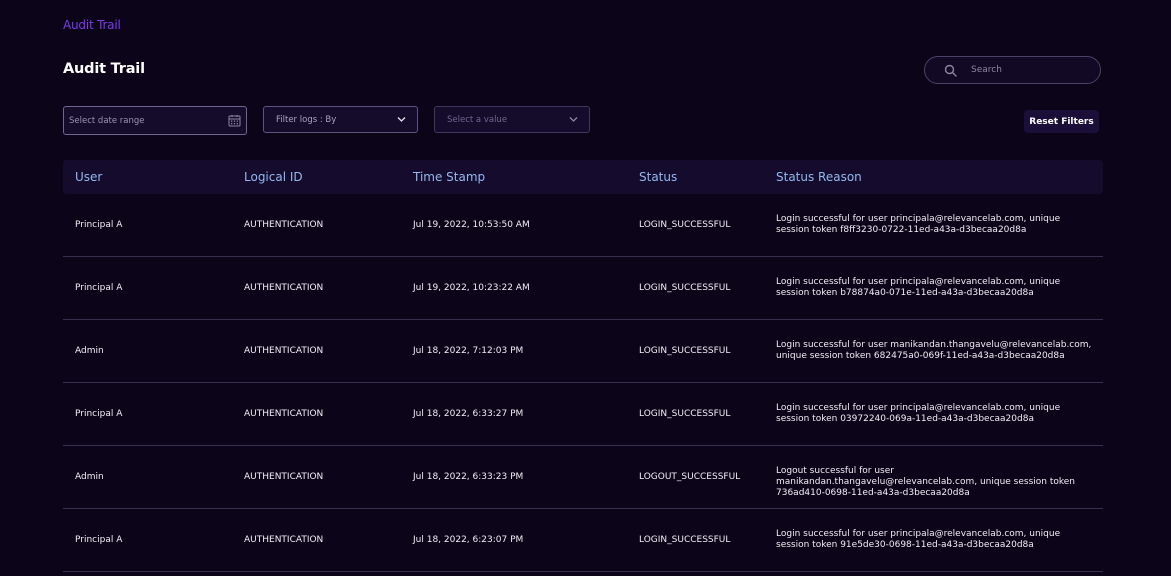 The width and height of the screenshot is (1171, 576). What do you see at coordinates (273, 177) in the screenshot?
I see `column-header-logical-id: Logical ID` at bounding box center [273, 177].